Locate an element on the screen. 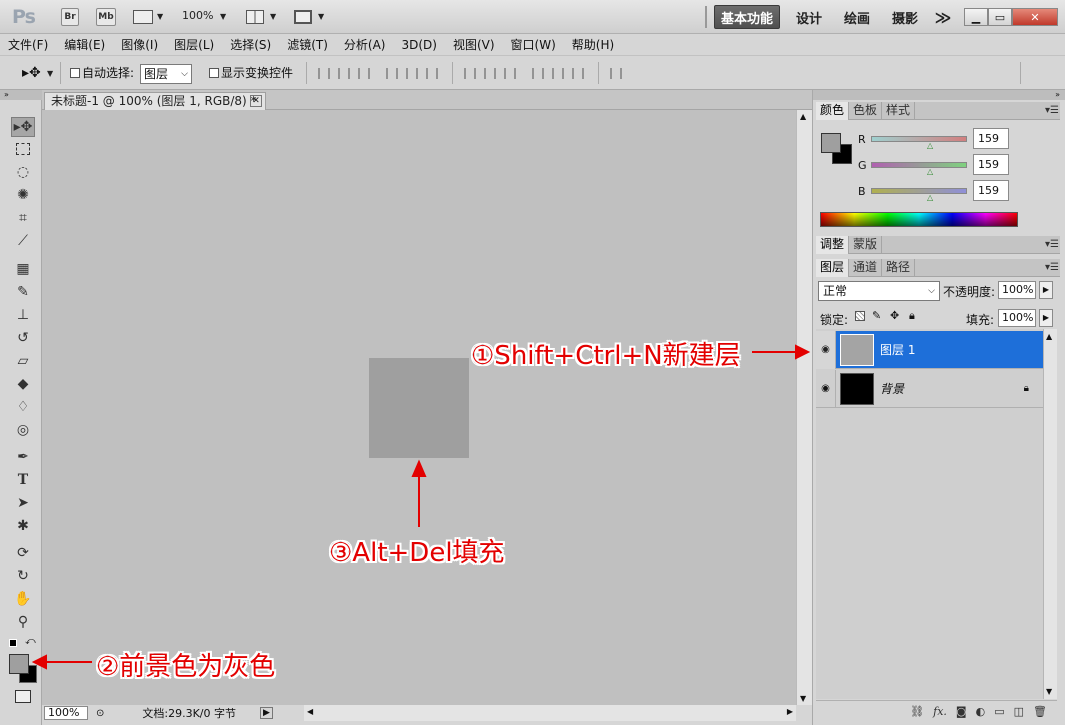  annotation-step-1: ①Shift+Ctrl+N新建层 is located at coordinates (606, 356).